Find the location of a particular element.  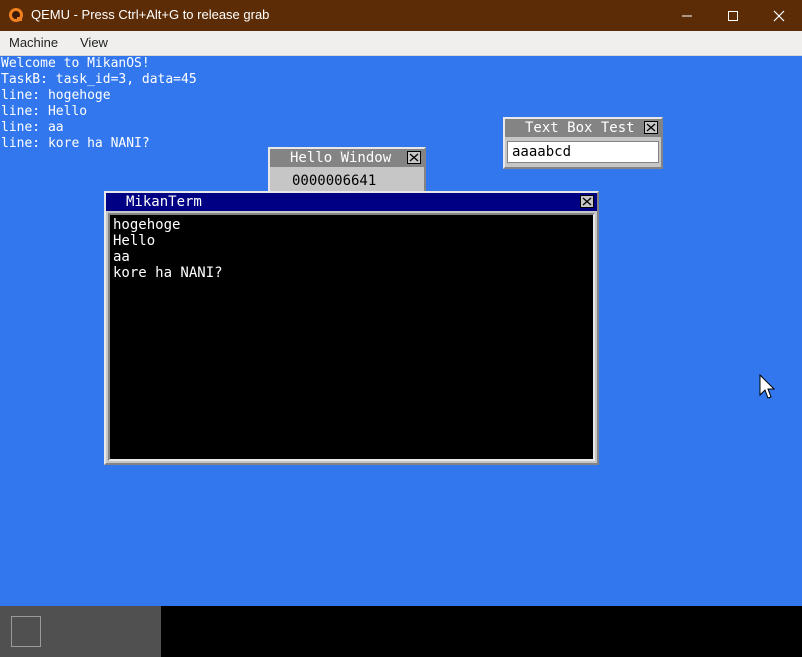

console-line: line: aa is located at coordinates (32, 127).